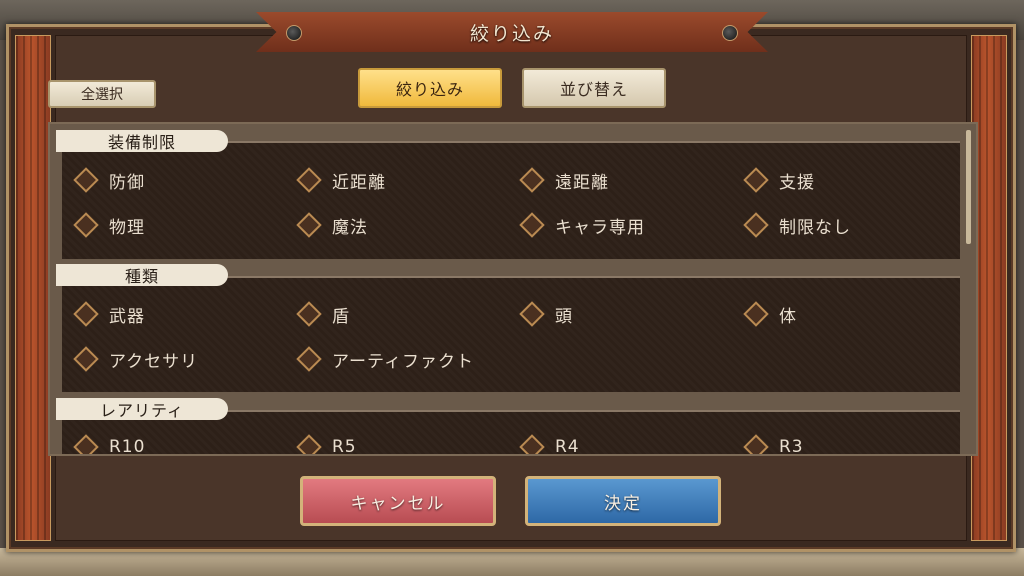 The image size is (1024, 576). What do you see at coordinates (107, 443) in the screenshot?
I see `option-checkbox: R10` at bounding box center [107, 443].